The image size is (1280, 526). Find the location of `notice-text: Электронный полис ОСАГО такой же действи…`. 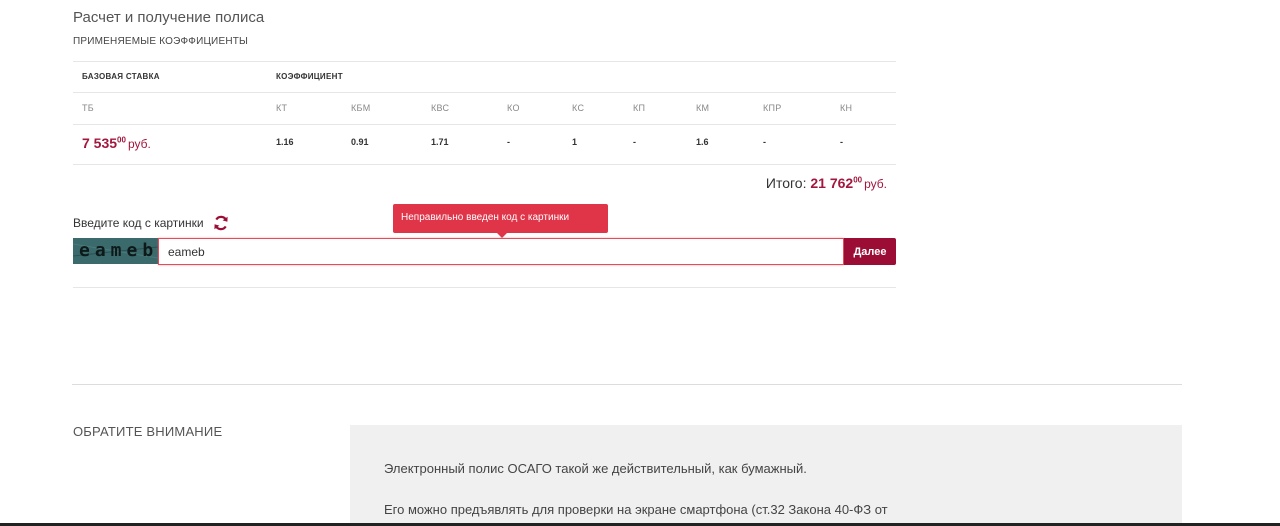

notice-text: Электронный полис ОСАГО такой же действи… is located at coordinates (595, 468).